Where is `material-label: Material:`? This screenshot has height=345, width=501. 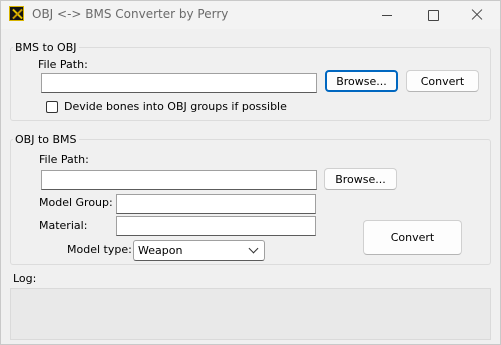 material-label: Material: is located at coordinates (63, 225).